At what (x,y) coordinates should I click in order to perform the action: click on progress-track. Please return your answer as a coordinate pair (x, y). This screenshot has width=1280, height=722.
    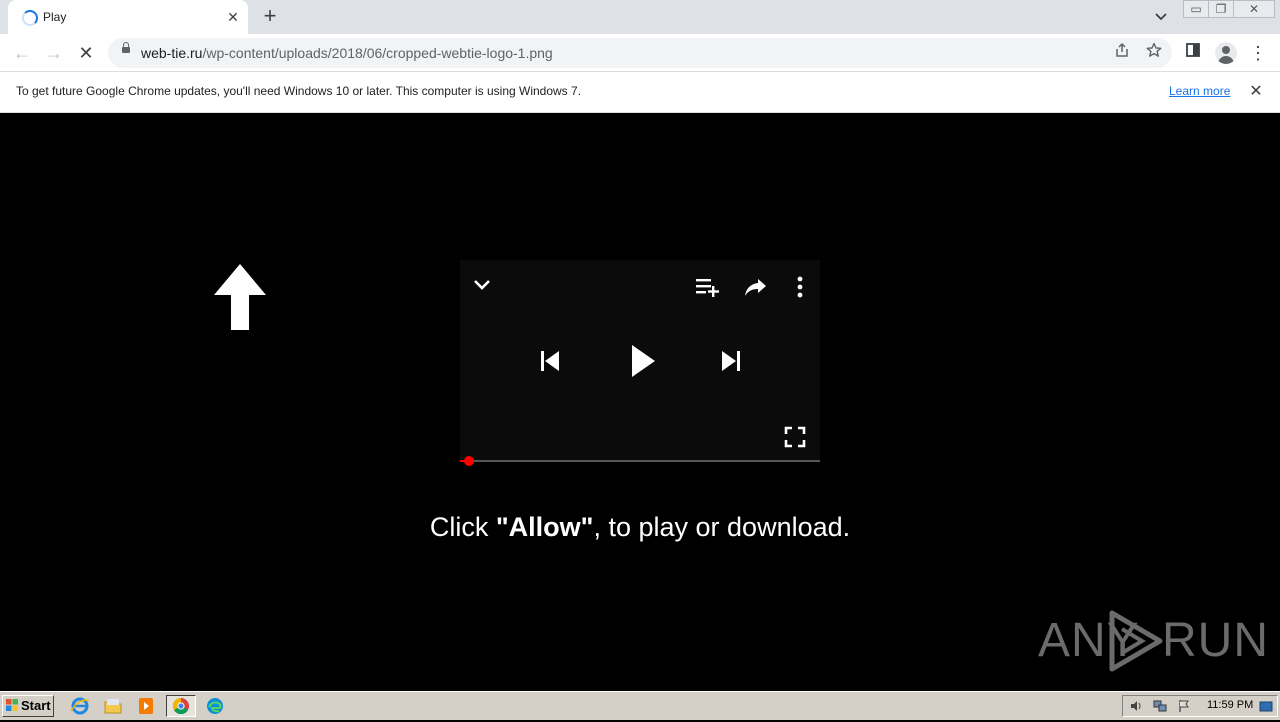
    Looking at the image, I should click on (640, 461).